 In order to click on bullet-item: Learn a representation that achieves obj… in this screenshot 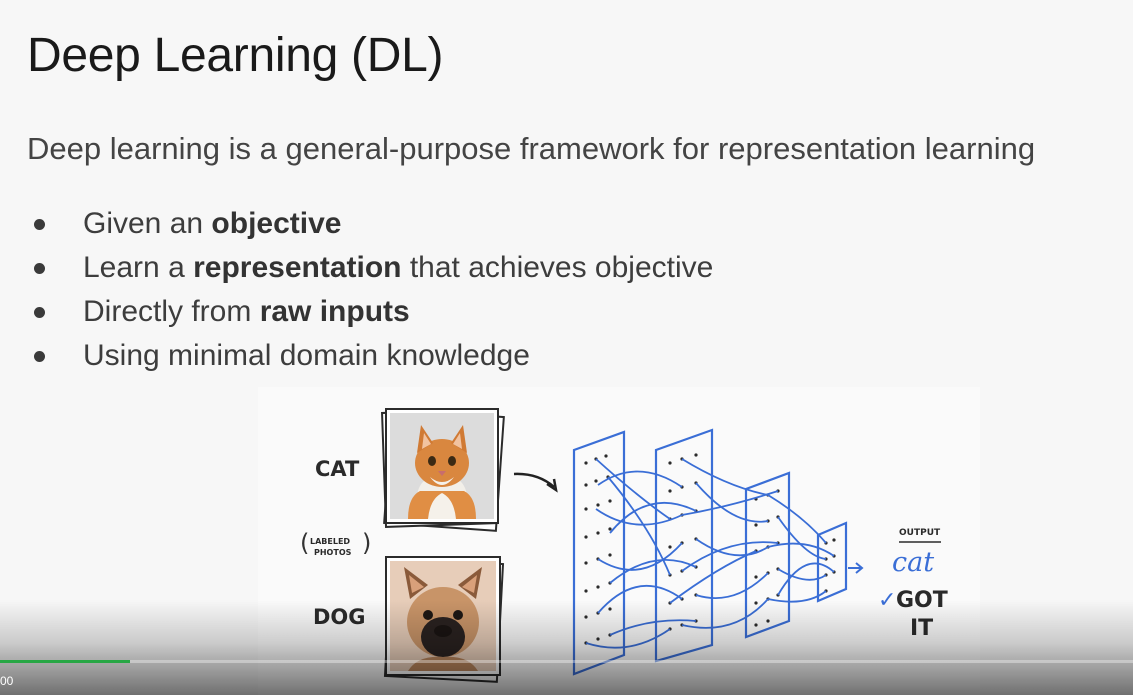, I will do `click(373, 268)`.